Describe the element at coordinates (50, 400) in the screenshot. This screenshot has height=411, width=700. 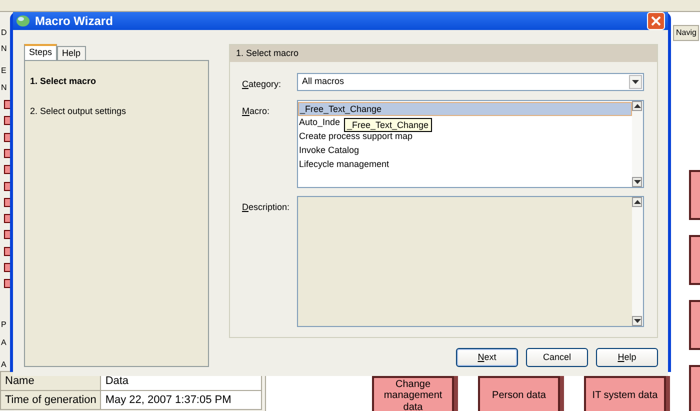
I see `property-name: Time of generation` at that location.